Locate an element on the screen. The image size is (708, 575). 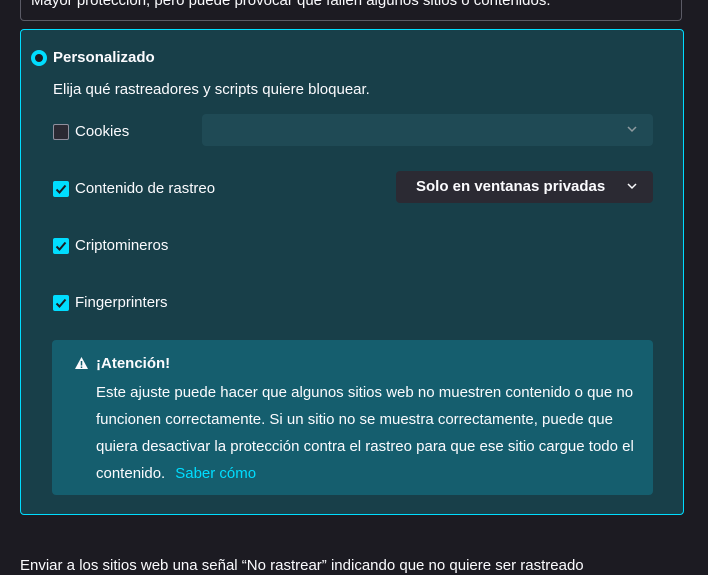
warning-icon is located at coordinates (81, 363).